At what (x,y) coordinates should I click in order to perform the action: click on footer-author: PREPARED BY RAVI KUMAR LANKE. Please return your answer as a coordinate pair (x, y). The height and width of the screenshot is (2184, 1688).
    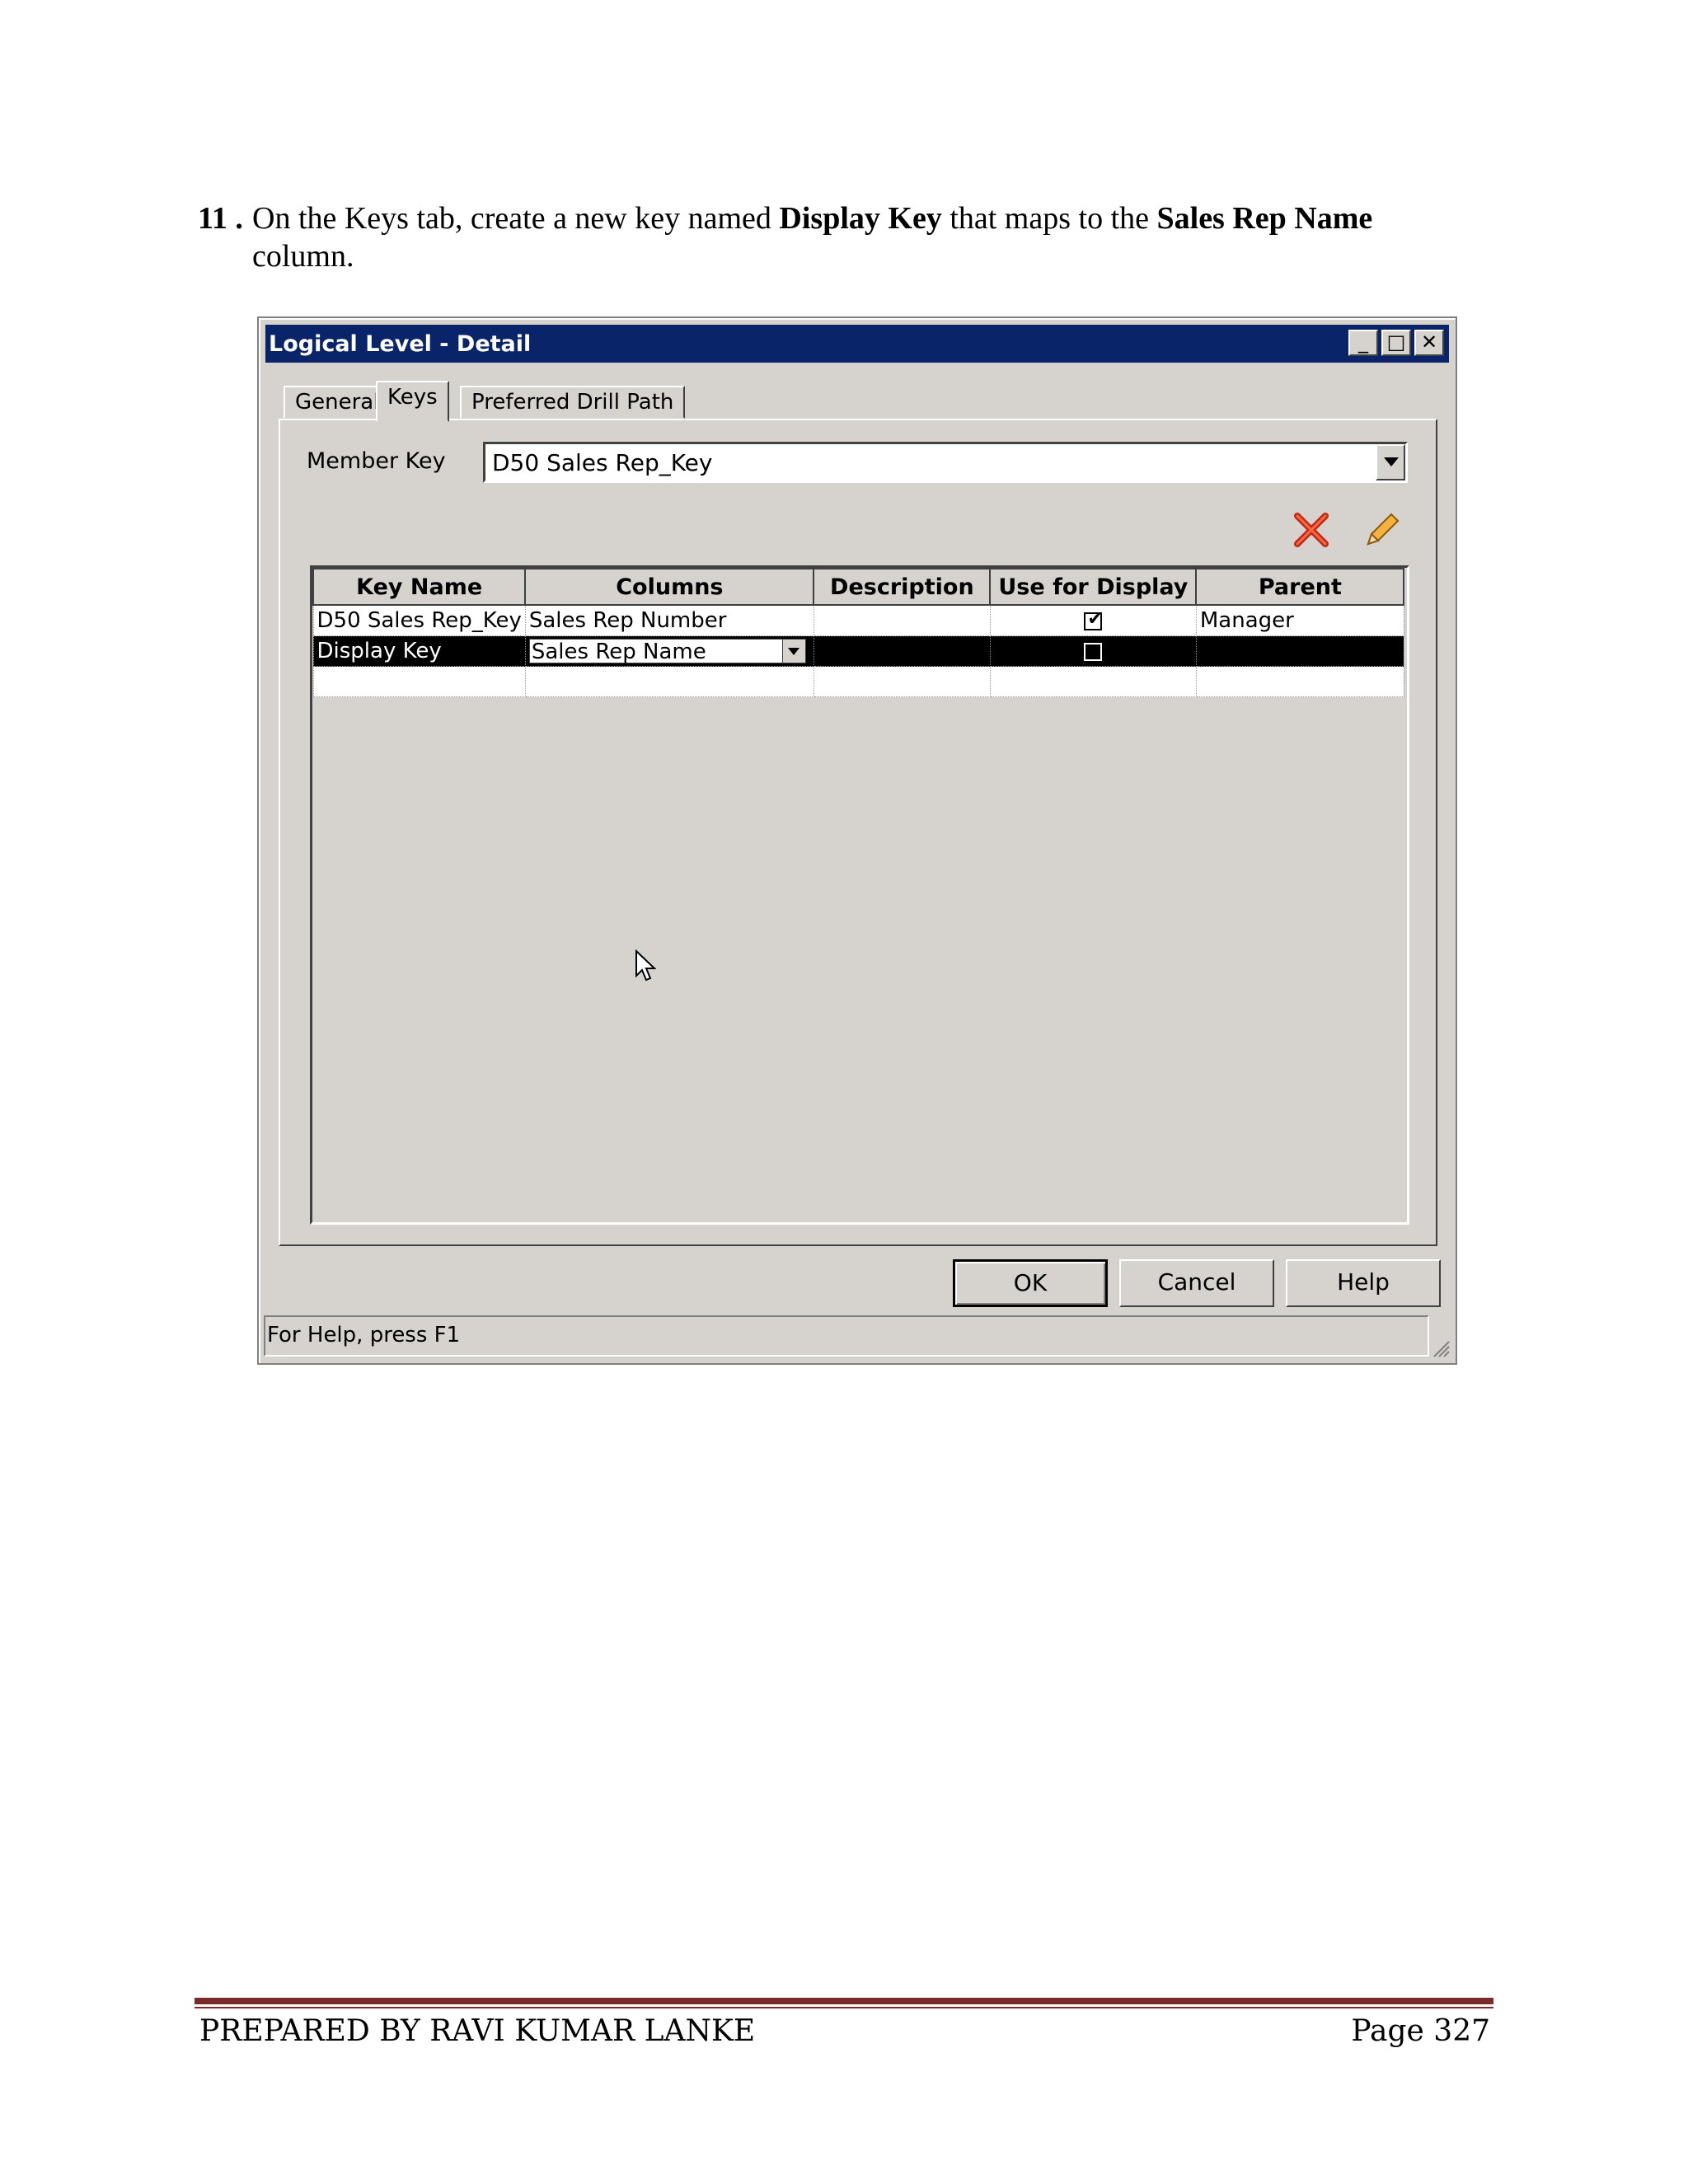
    Looking at the image, I should click on (477, 2031).